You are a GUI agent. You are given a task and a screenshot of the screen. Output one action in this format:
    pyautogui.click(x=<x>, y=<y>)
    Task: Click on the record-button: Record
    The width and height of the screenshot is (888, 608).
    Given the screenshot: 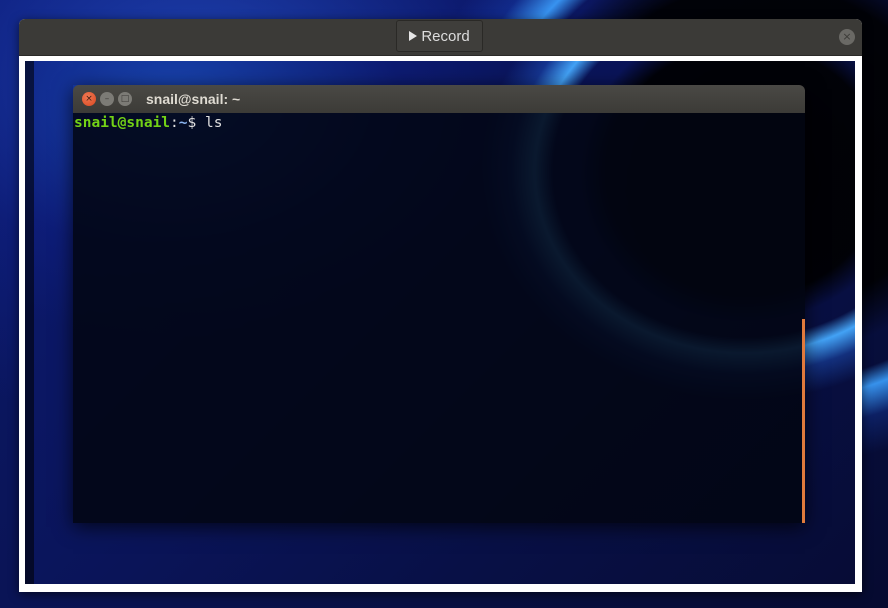 What is the action you would take?
    pyautogui.click(x=439, y=36)
    